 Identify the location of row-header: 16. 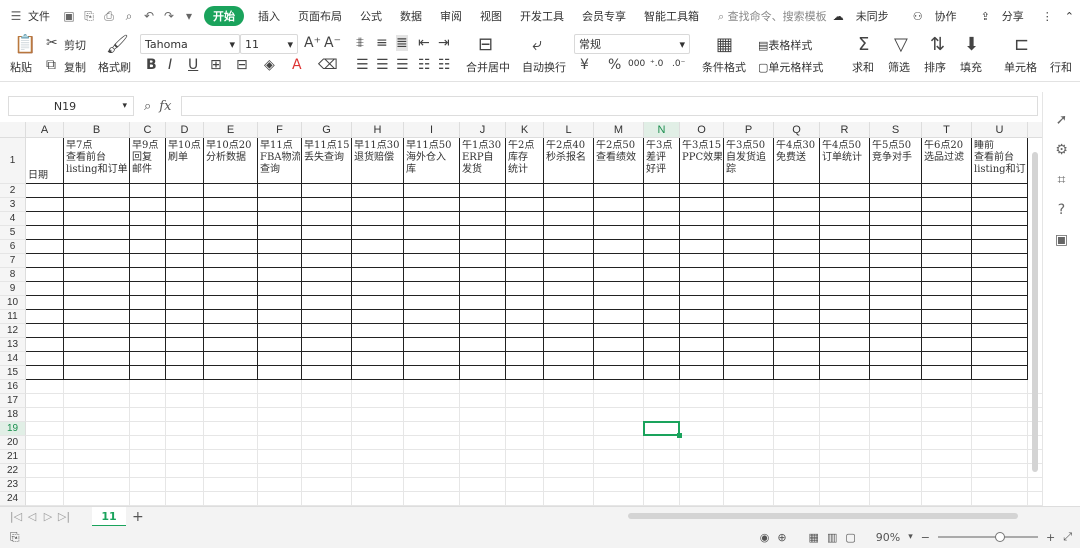
(13, 387).